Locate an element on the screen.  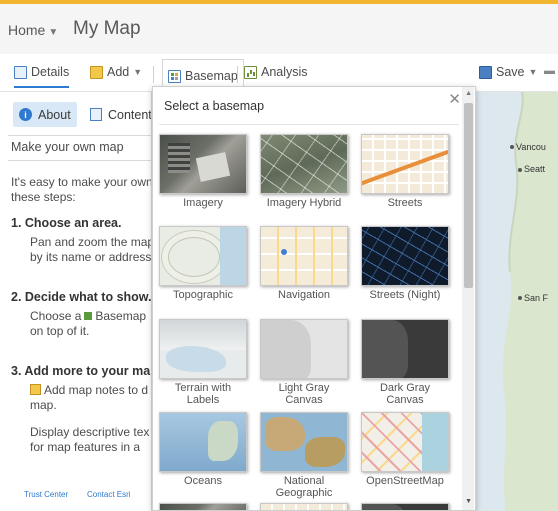
basemap-option-national-geographic: National Geographic is located at coordinates (304, 455).